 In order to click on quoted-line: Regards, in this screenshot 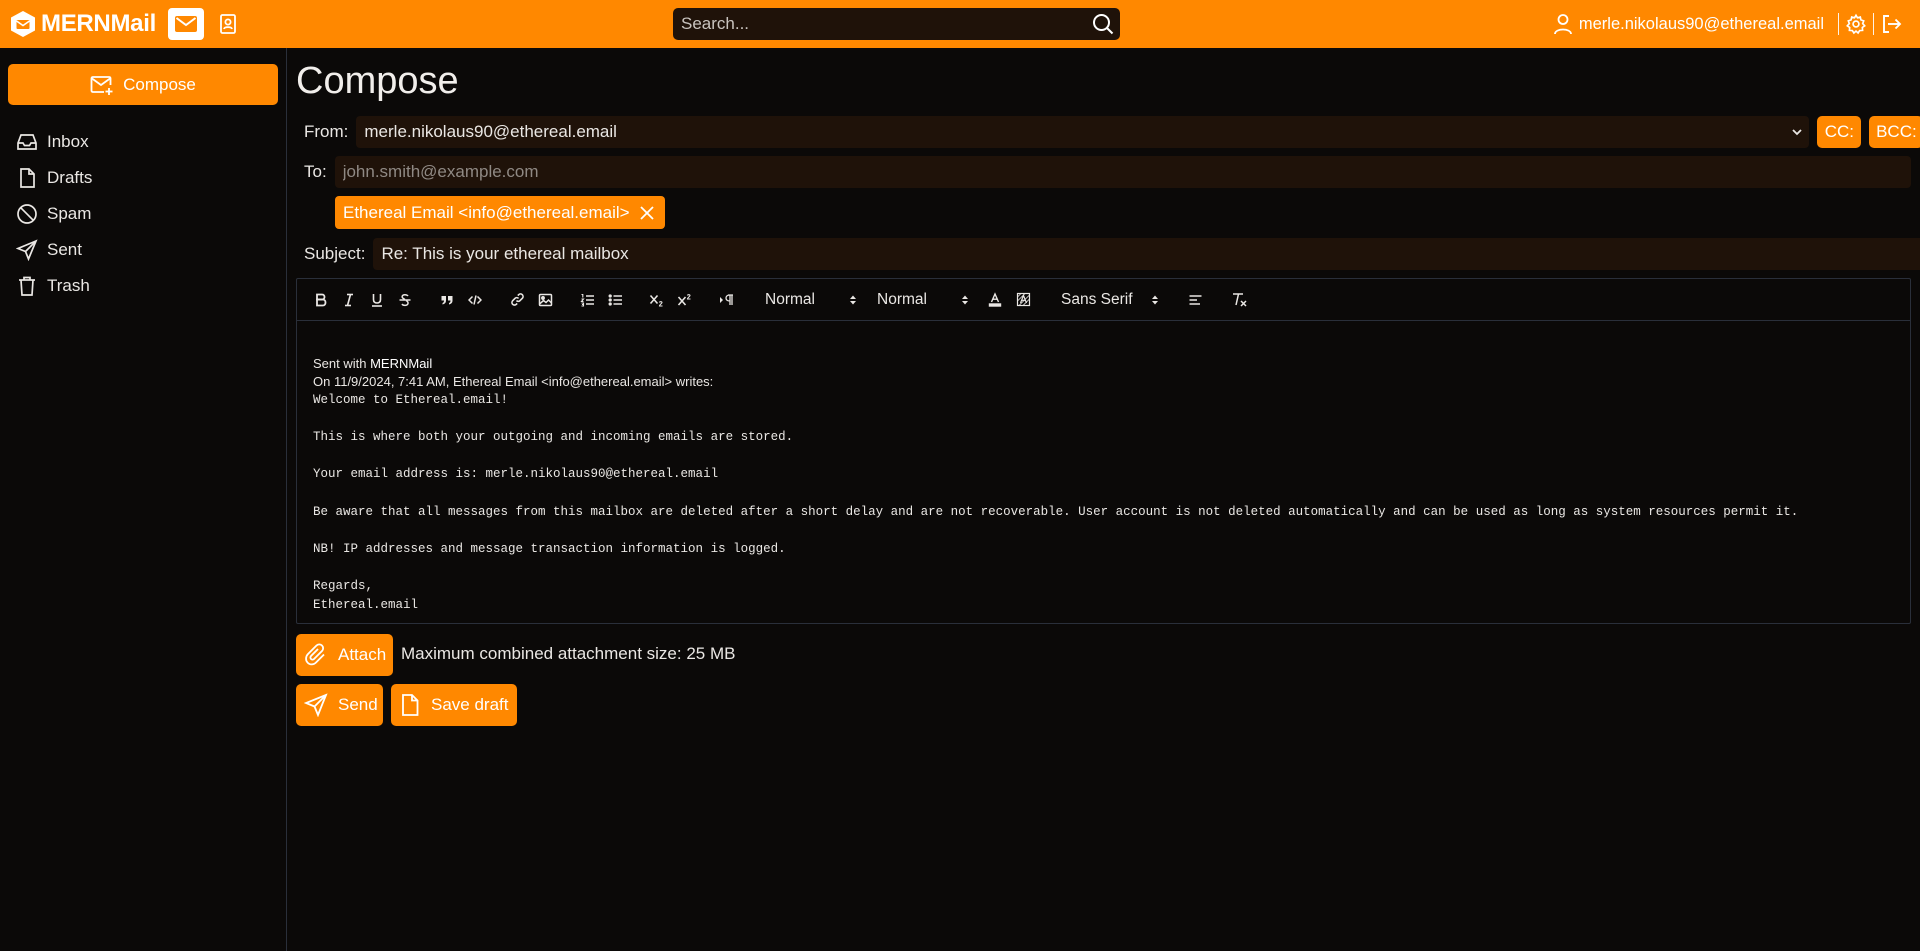, I will do `click(343, 585)`.